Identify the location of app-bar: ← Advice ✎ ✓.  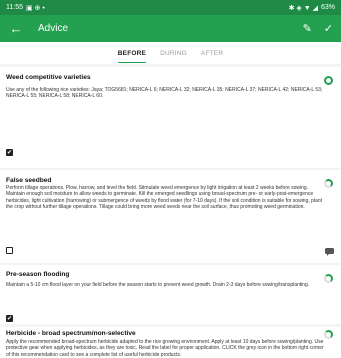
(170, 28).